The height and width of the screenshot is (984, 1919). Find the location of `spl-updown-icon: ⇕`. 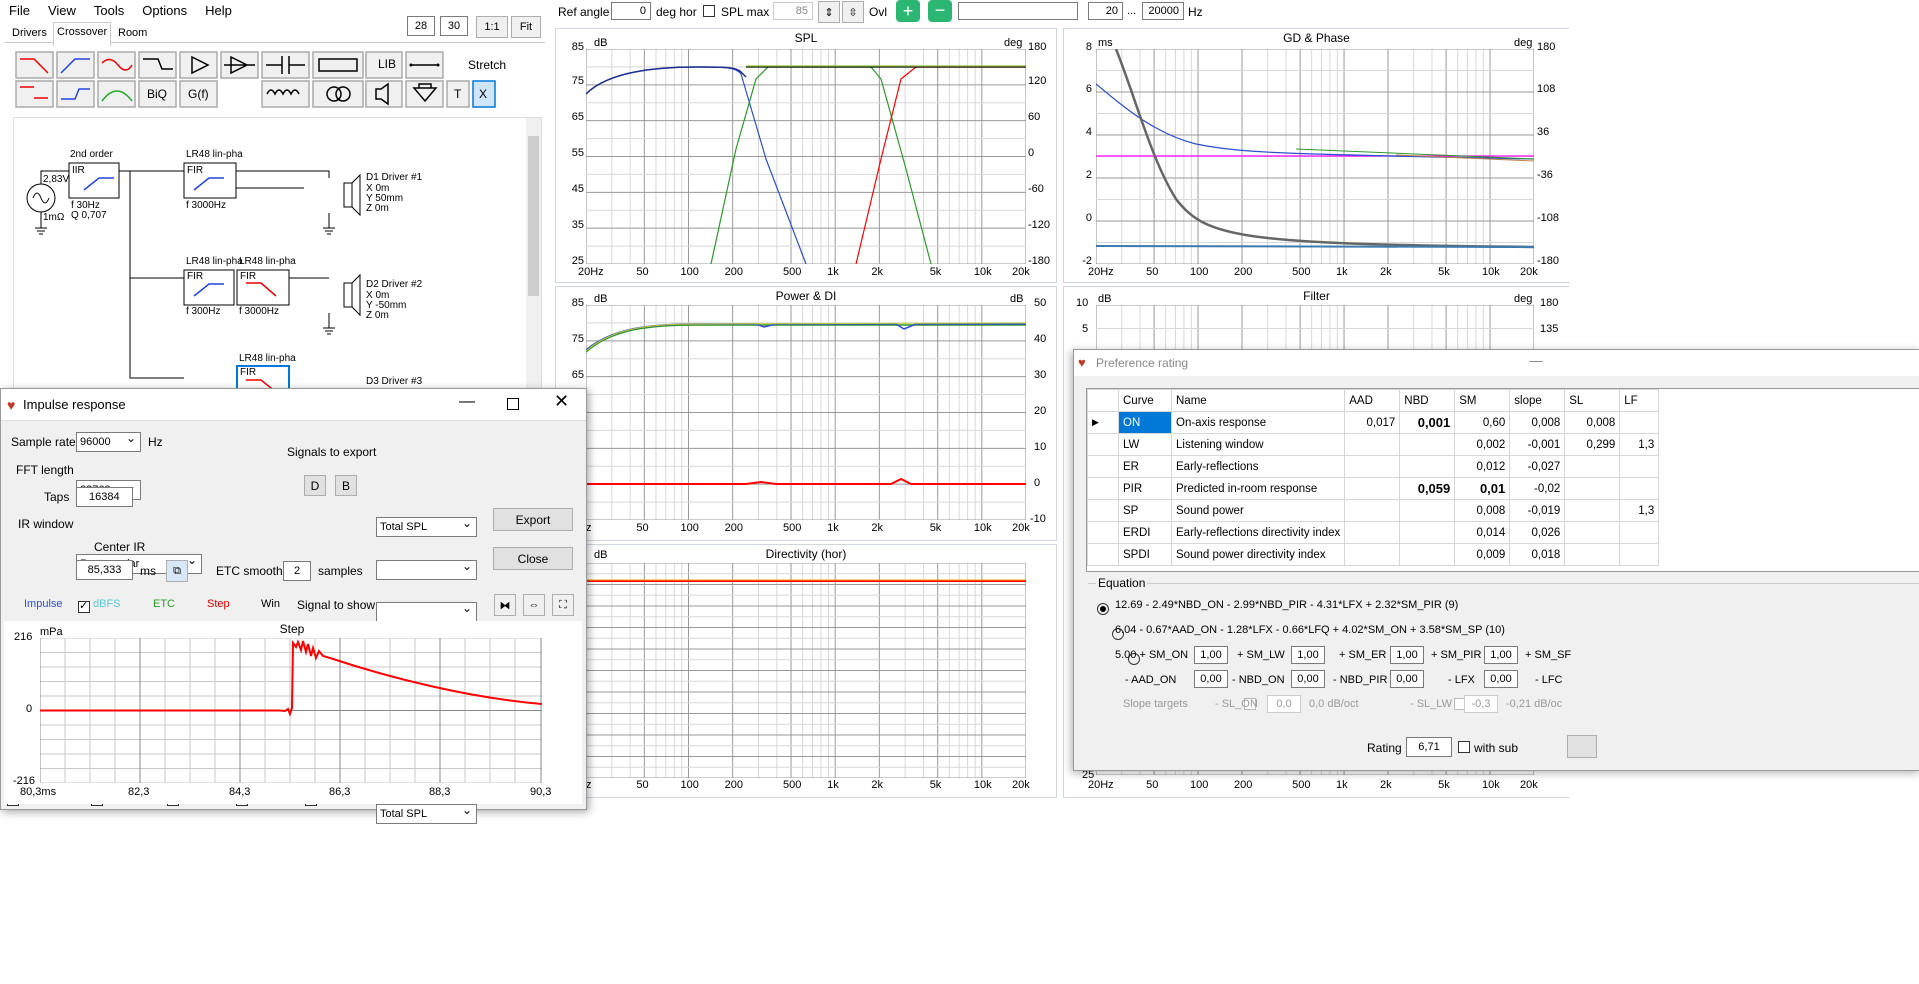

spl-updown-icon: ⇕ is located at coordinates (829, 12).